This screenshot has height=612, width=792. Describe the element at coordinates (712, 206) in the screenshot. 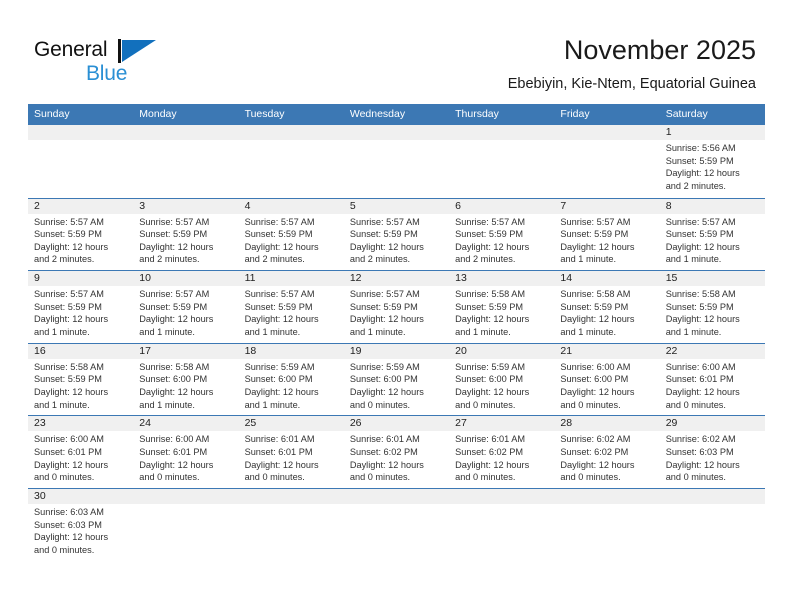

I see `day-number-8: 8` at that location.